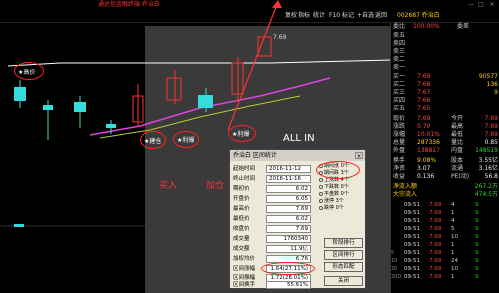 This screenshot has width=499, height=293. I want to click on stage-rank-button: 阶段排行, so click(343, 243).